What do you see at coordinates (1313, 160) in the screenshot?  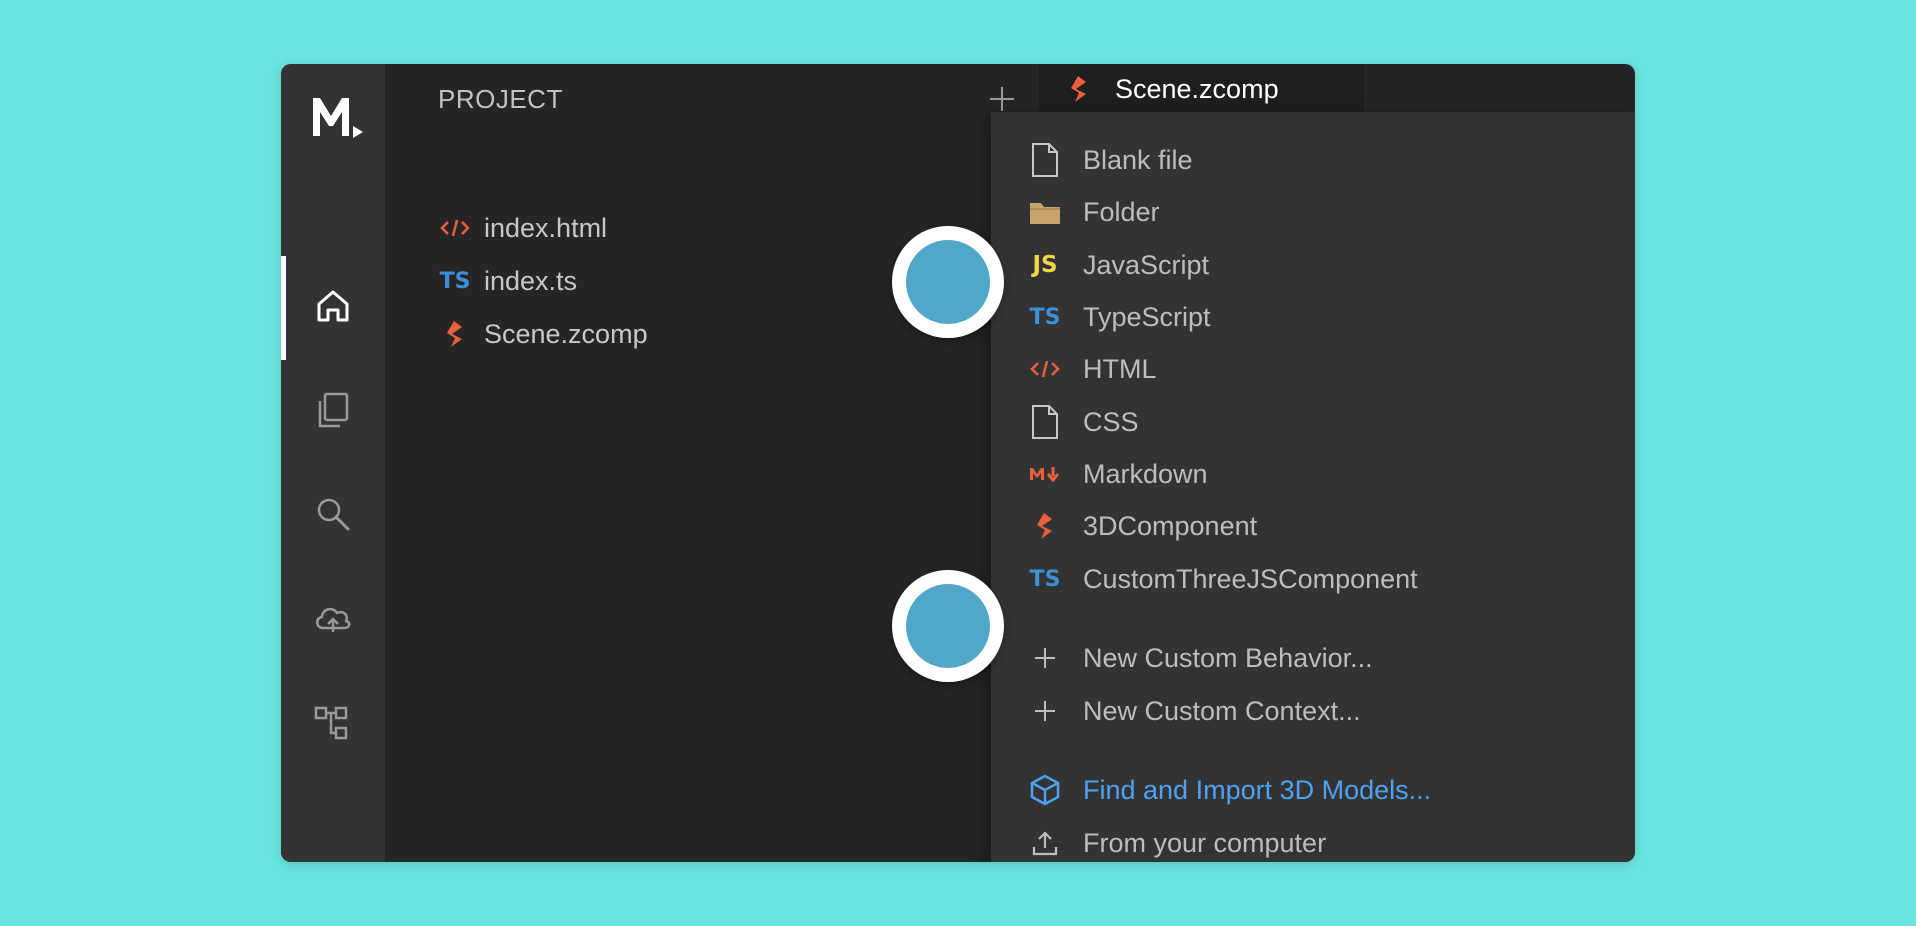 I see `menu-item-blank-file: Blank file` at bounding box center [1313, 160].